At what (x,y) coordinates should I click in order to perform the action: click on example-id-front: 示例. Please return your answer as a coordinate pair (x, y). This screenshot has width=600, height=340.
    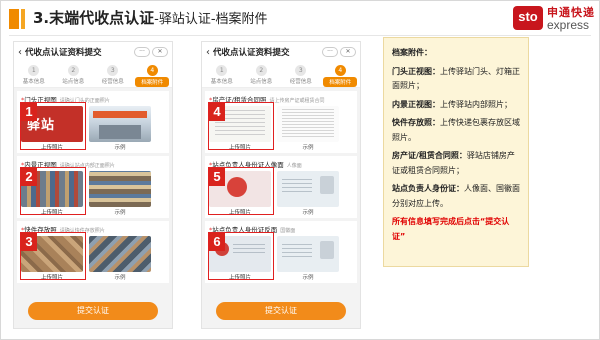
    Looking at the image, I should click on (308, 193).